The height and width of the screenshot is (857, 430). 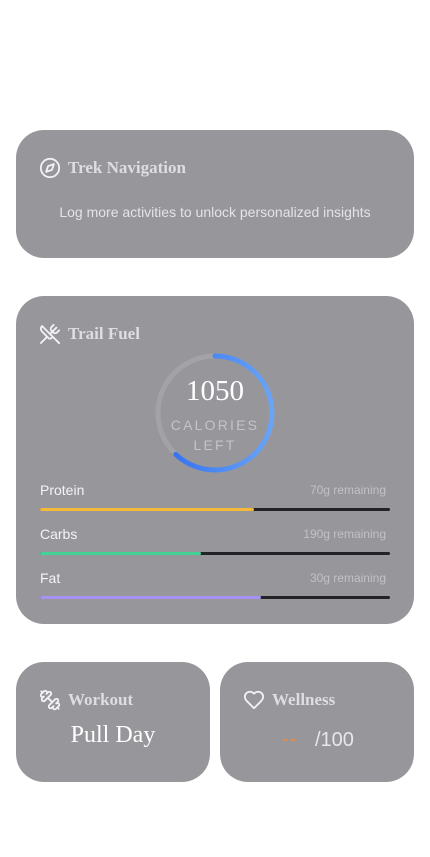 I want to click on calories-left-label: CALORIES LEFT, so click(x=215, y=435).